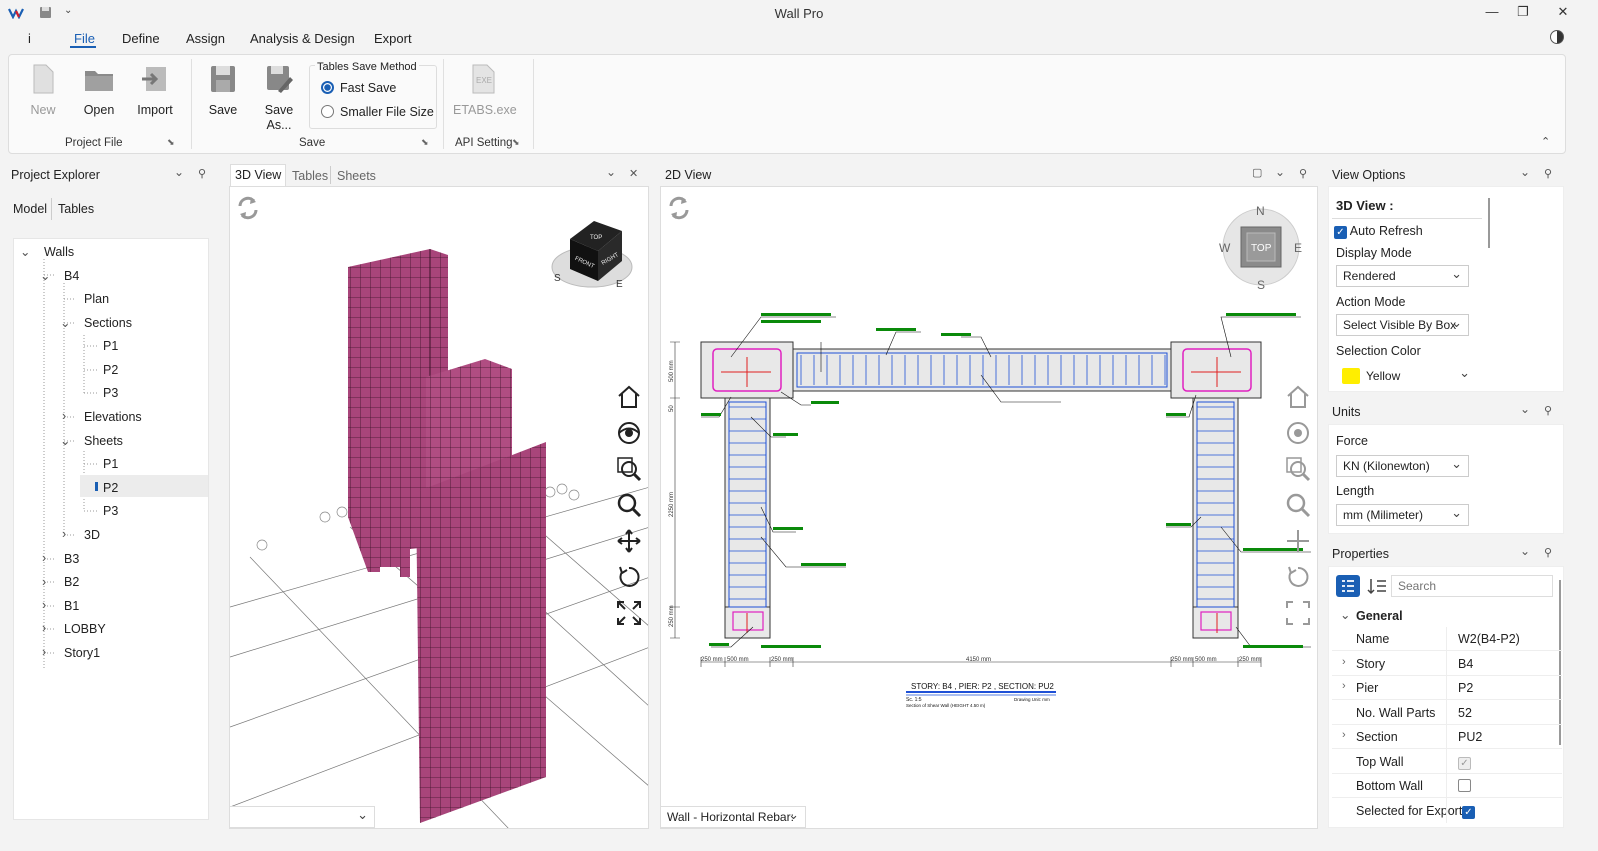 The height and width of the screenshot is (851, 1598). I want to click on expand-3d-icon: ›, so click(64, 534).